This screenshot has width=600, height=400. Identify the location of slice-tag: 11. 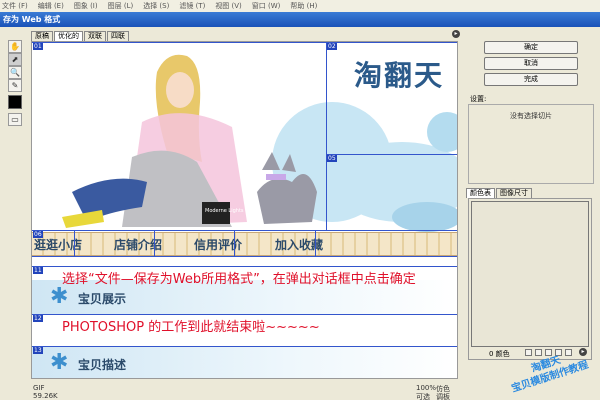
(38, 270).